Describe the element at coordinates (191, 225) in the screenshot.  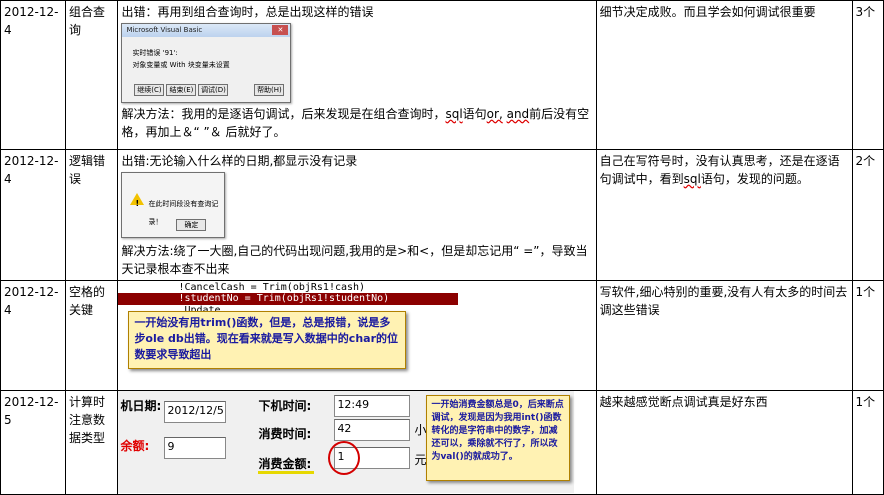
I see `ok-button: 确定` at that location.